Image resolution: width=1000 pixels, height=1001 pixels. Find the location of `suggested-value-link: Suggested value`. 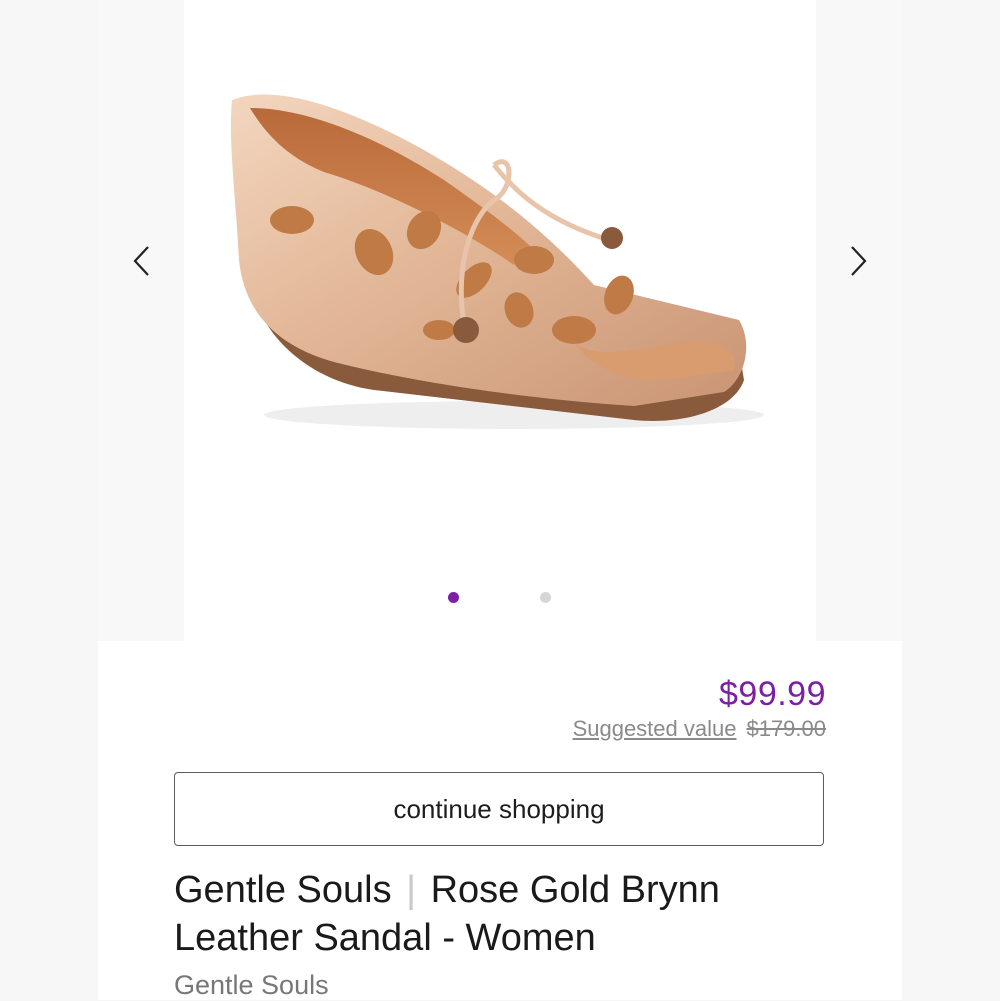

suggested-value-link: Suggested value is located at coordinates (655, 728).